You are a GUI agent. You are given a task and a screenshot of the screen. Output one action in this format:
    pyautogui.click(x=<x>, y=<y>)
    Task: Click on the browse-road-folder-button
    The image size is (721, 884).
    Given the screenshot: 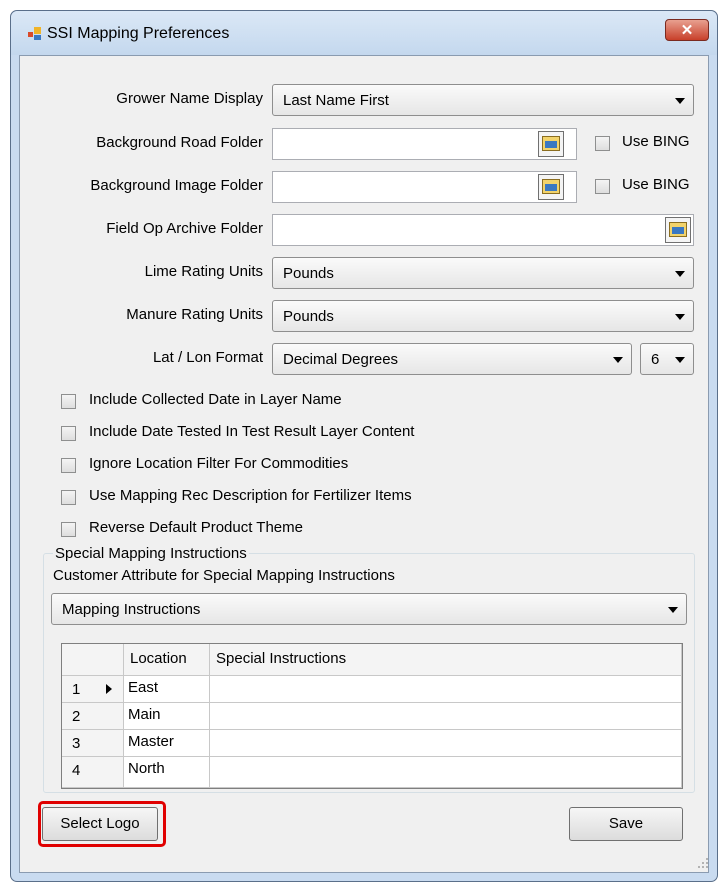 What is the action you would take?
    pyautogui.click(x=551, y=144)
    